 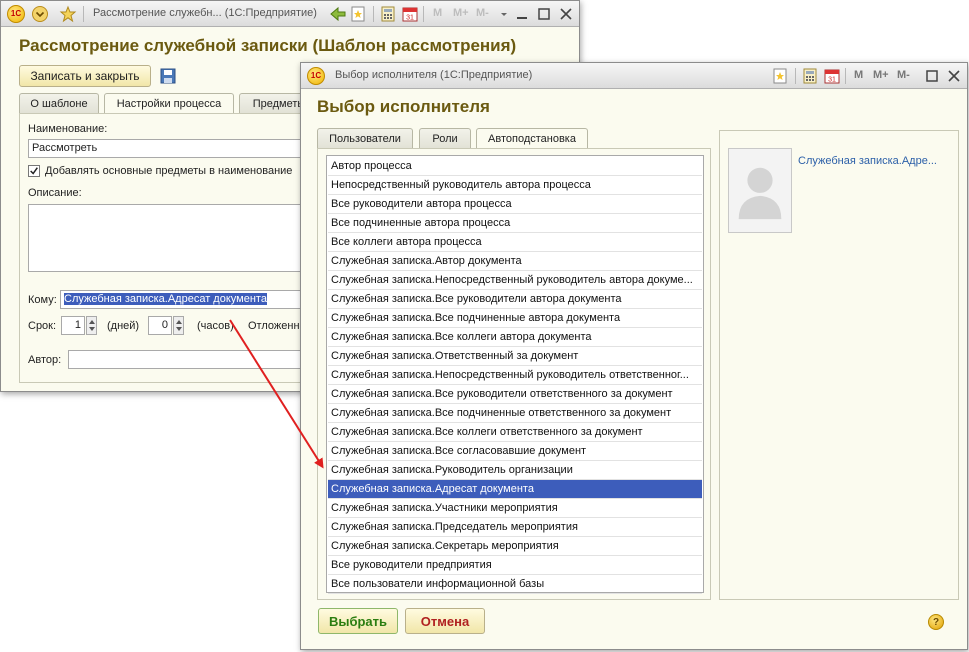 What do you see at coordinates (169, 103) in the screenshot?
I see `tab-process-settings: Настройки процесса` at bounding box center [169, 103].